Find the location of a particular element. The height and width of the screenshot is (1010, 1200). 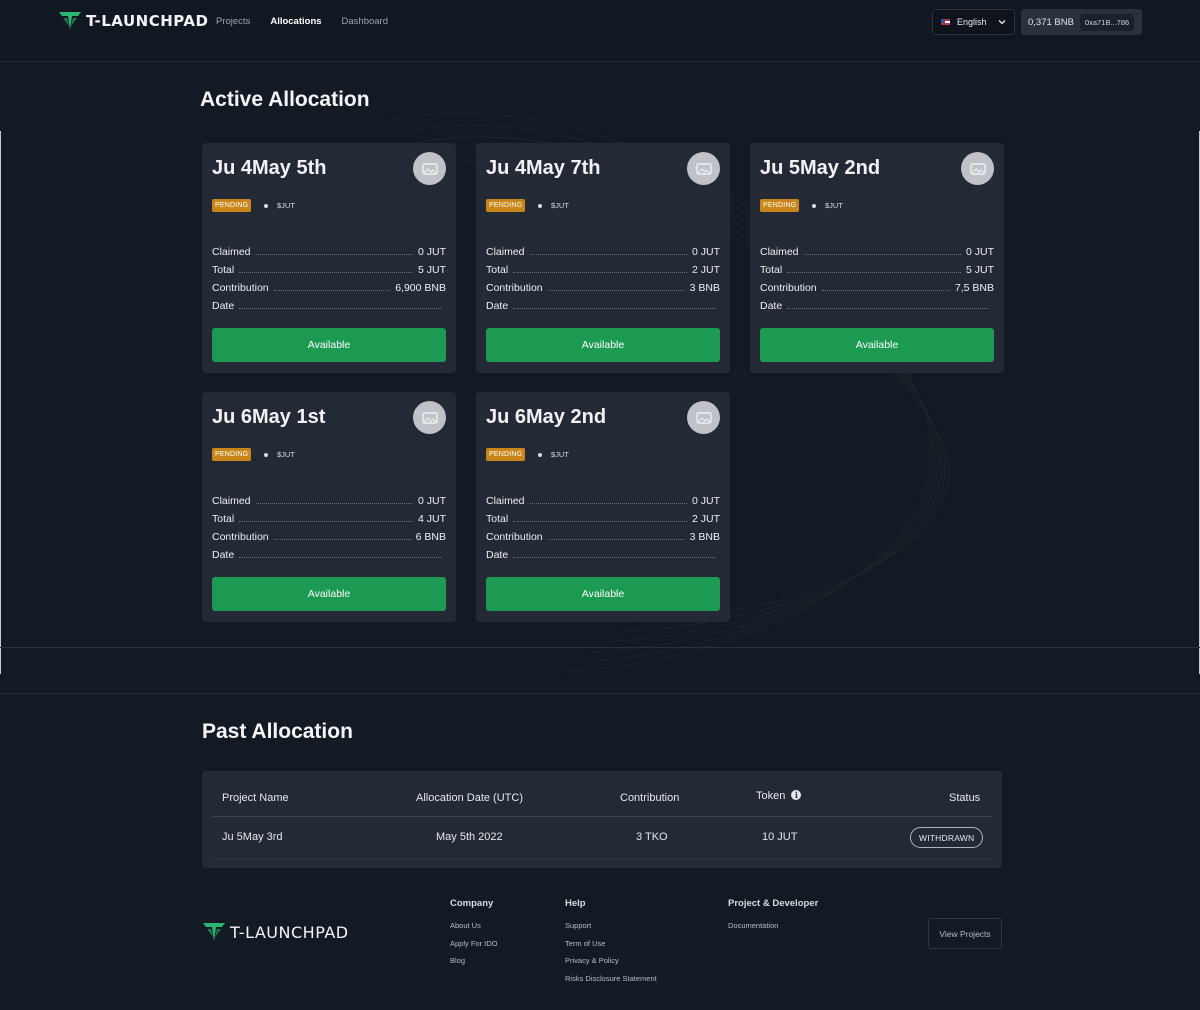

nav-projects: Projects is located at coordinates (233, 21).